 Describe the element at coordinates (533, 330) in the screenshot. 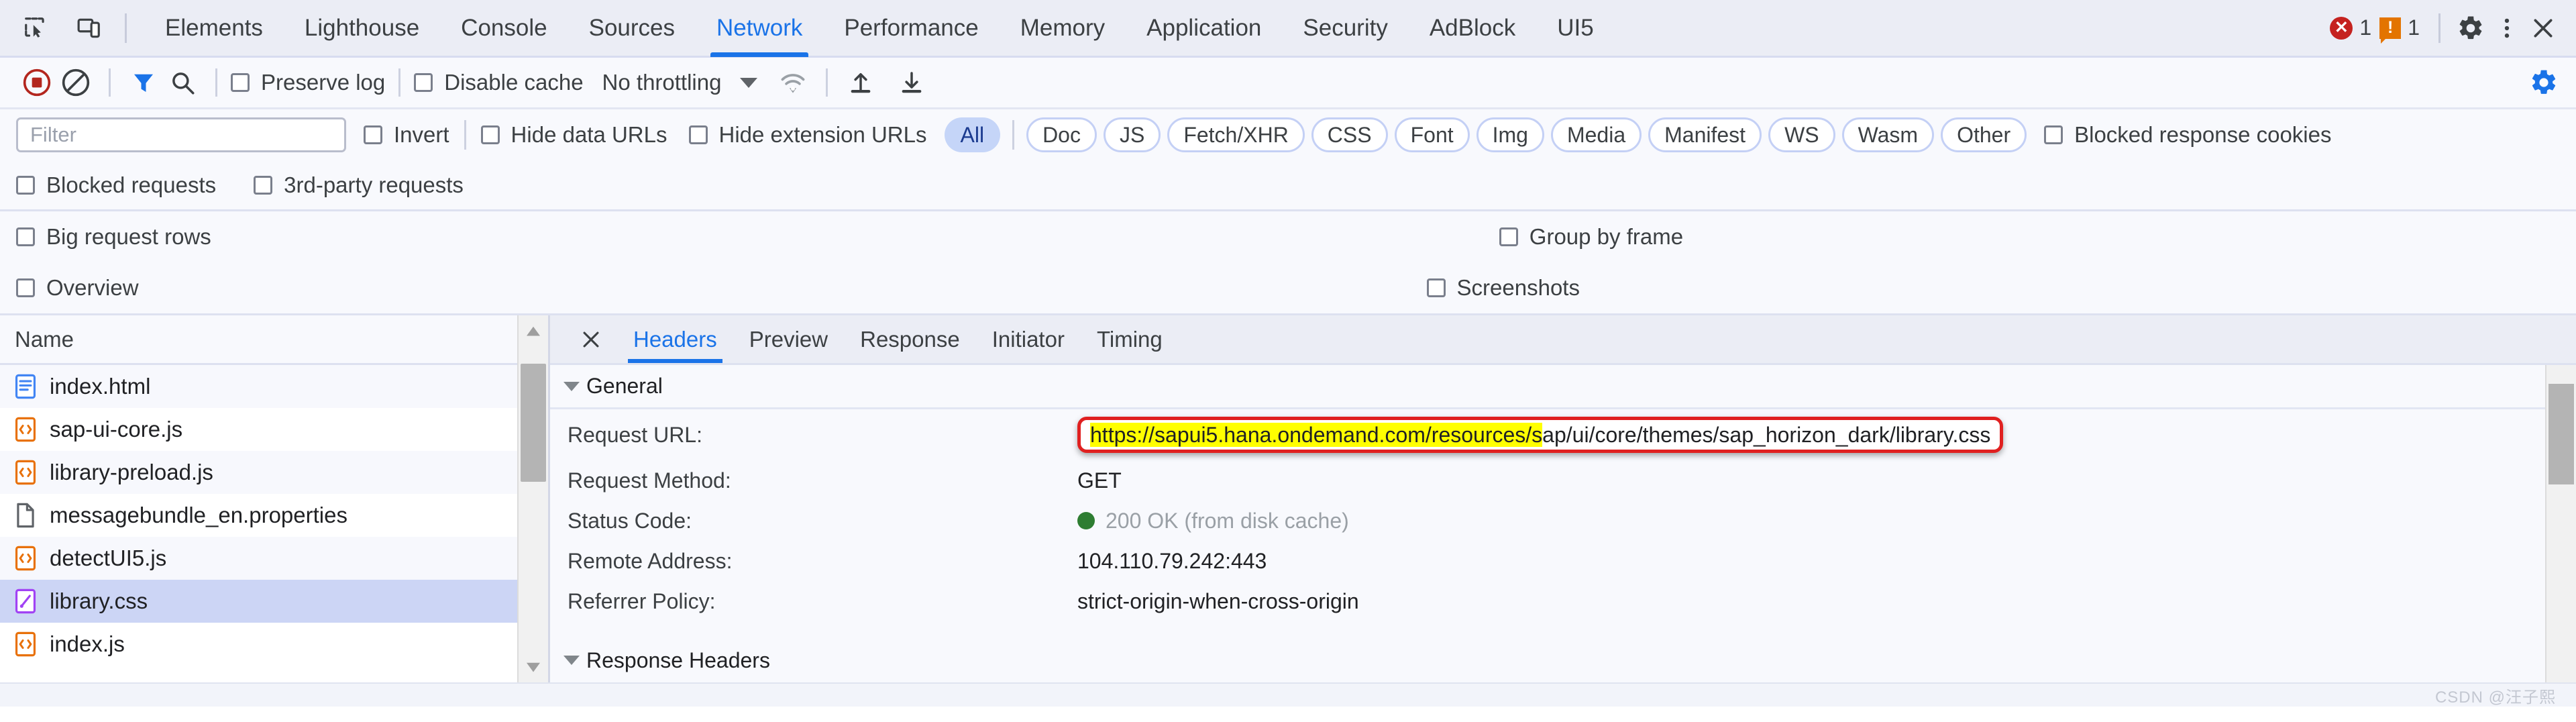

I see `scroll-up-arrow-icon` at that location.